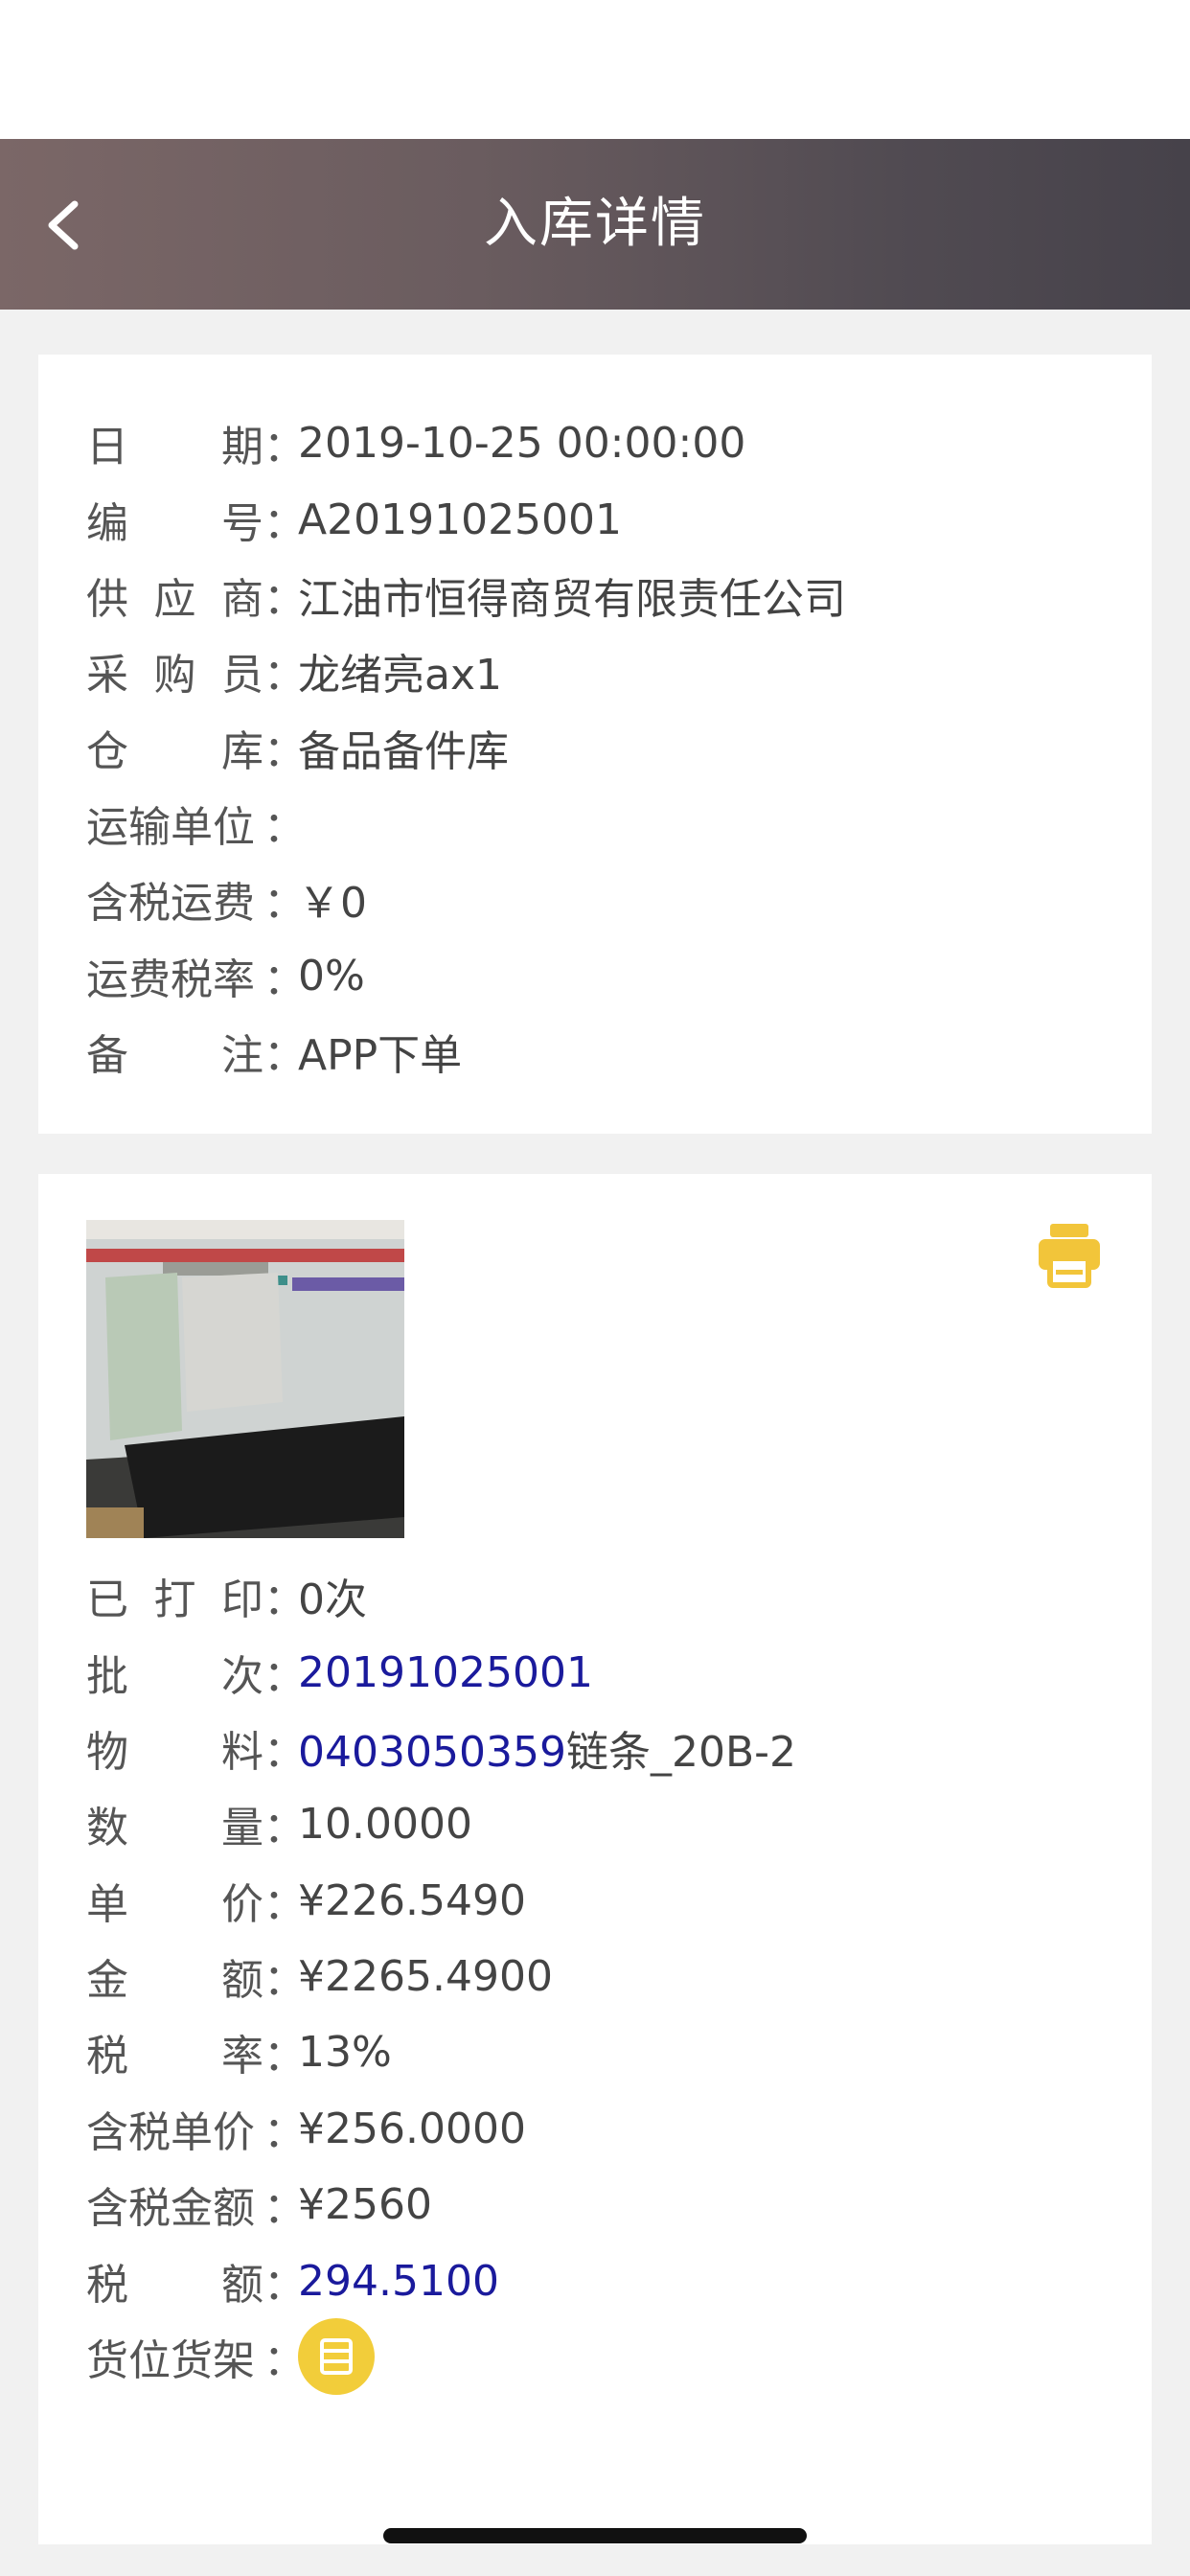 The width and height of the screenshot is (1190, 2576). I want to click on material-name: 链条_20B-2, so click(681, 1752).